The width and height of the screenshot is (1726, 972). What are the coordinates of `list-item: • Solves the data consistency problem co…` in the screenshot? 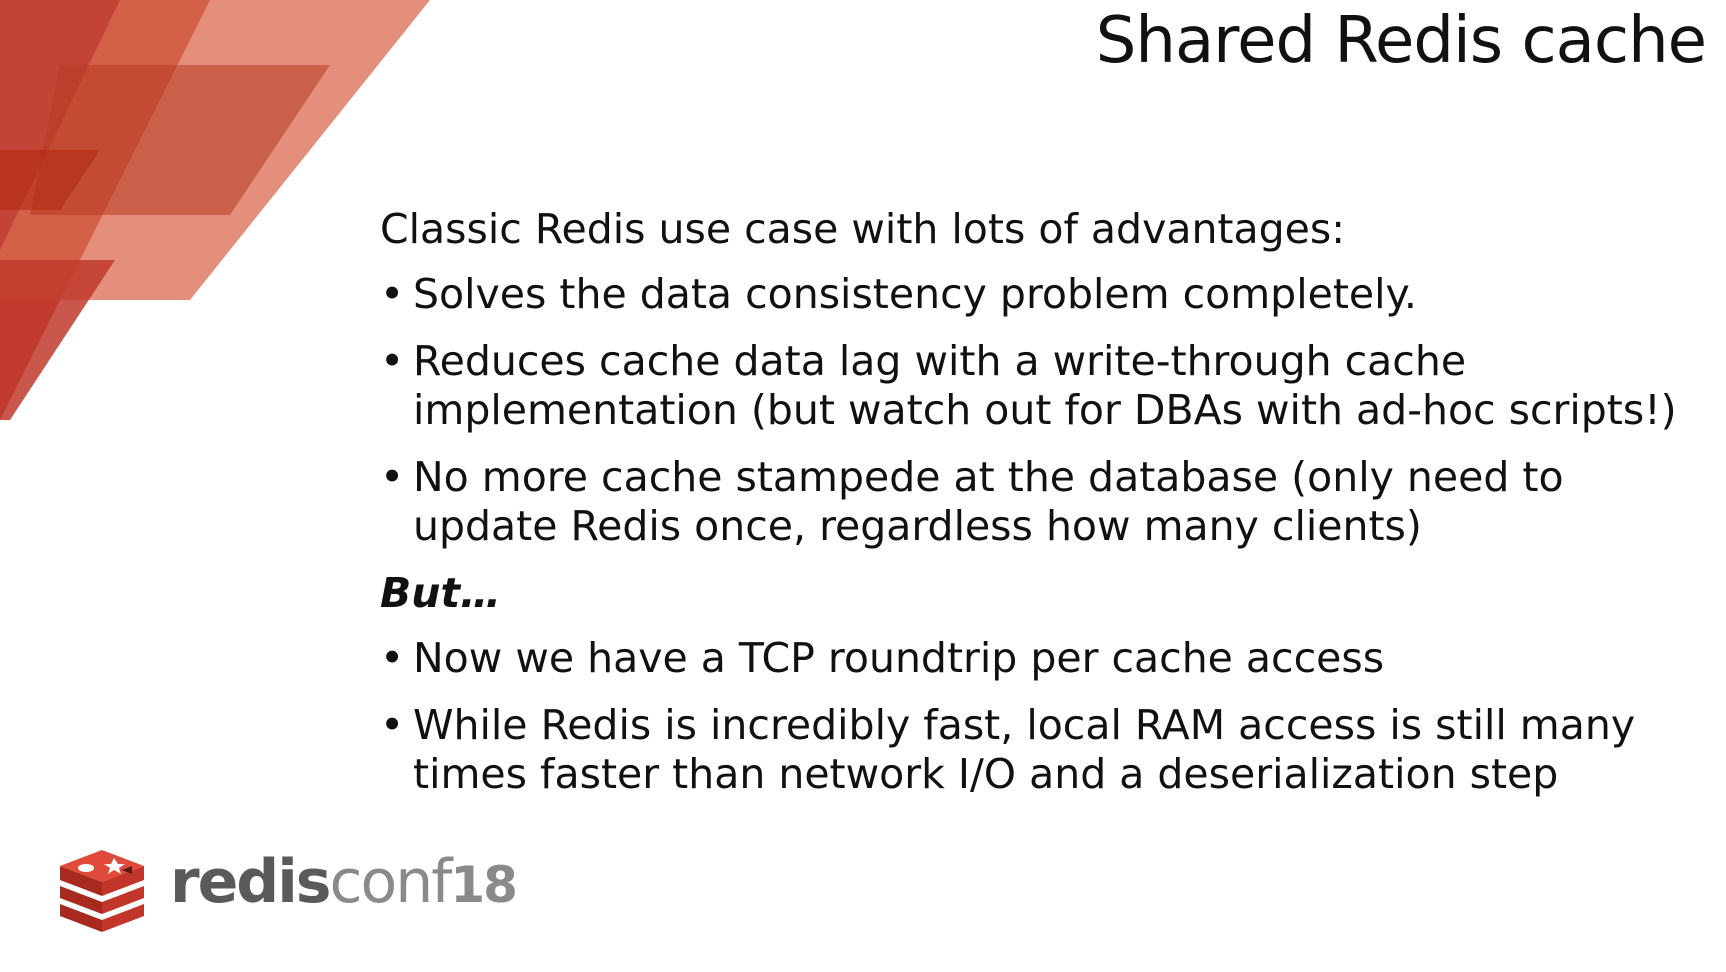 It's located at (1040, 294).